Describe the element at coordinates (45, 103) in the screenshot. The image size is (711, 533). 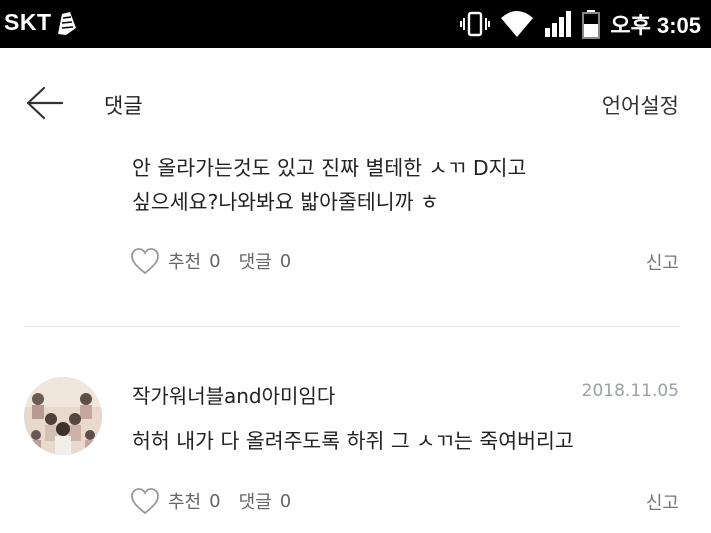
I see `back-arrow-icon` at that location.